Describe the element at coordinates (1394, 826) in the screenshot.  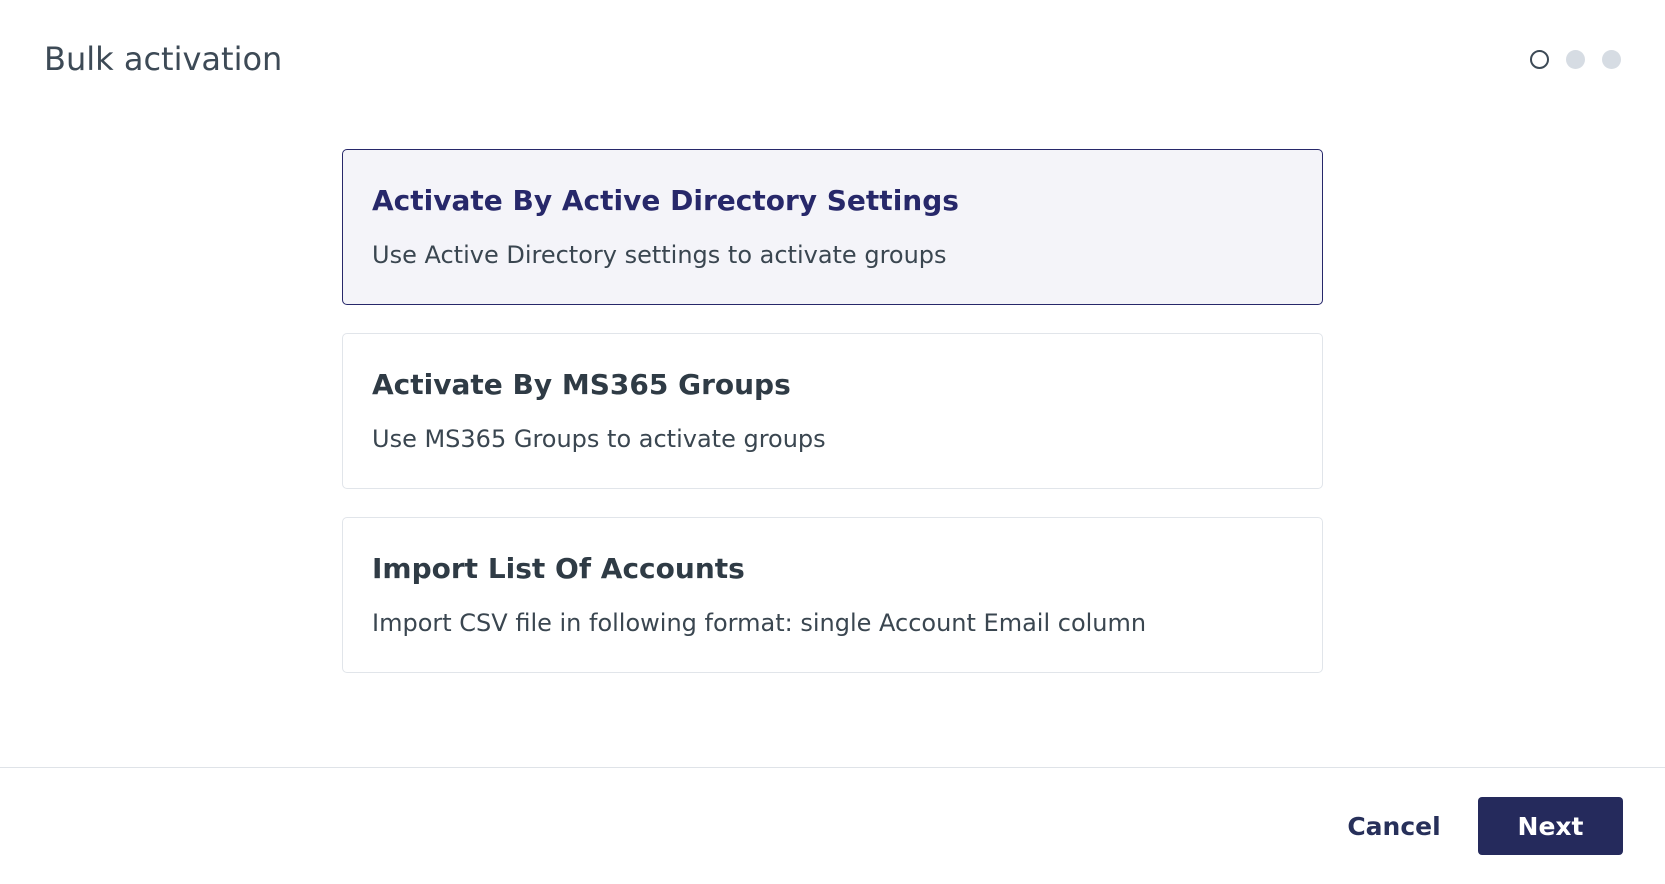
I see `cancel-button: Cancel` at that location.